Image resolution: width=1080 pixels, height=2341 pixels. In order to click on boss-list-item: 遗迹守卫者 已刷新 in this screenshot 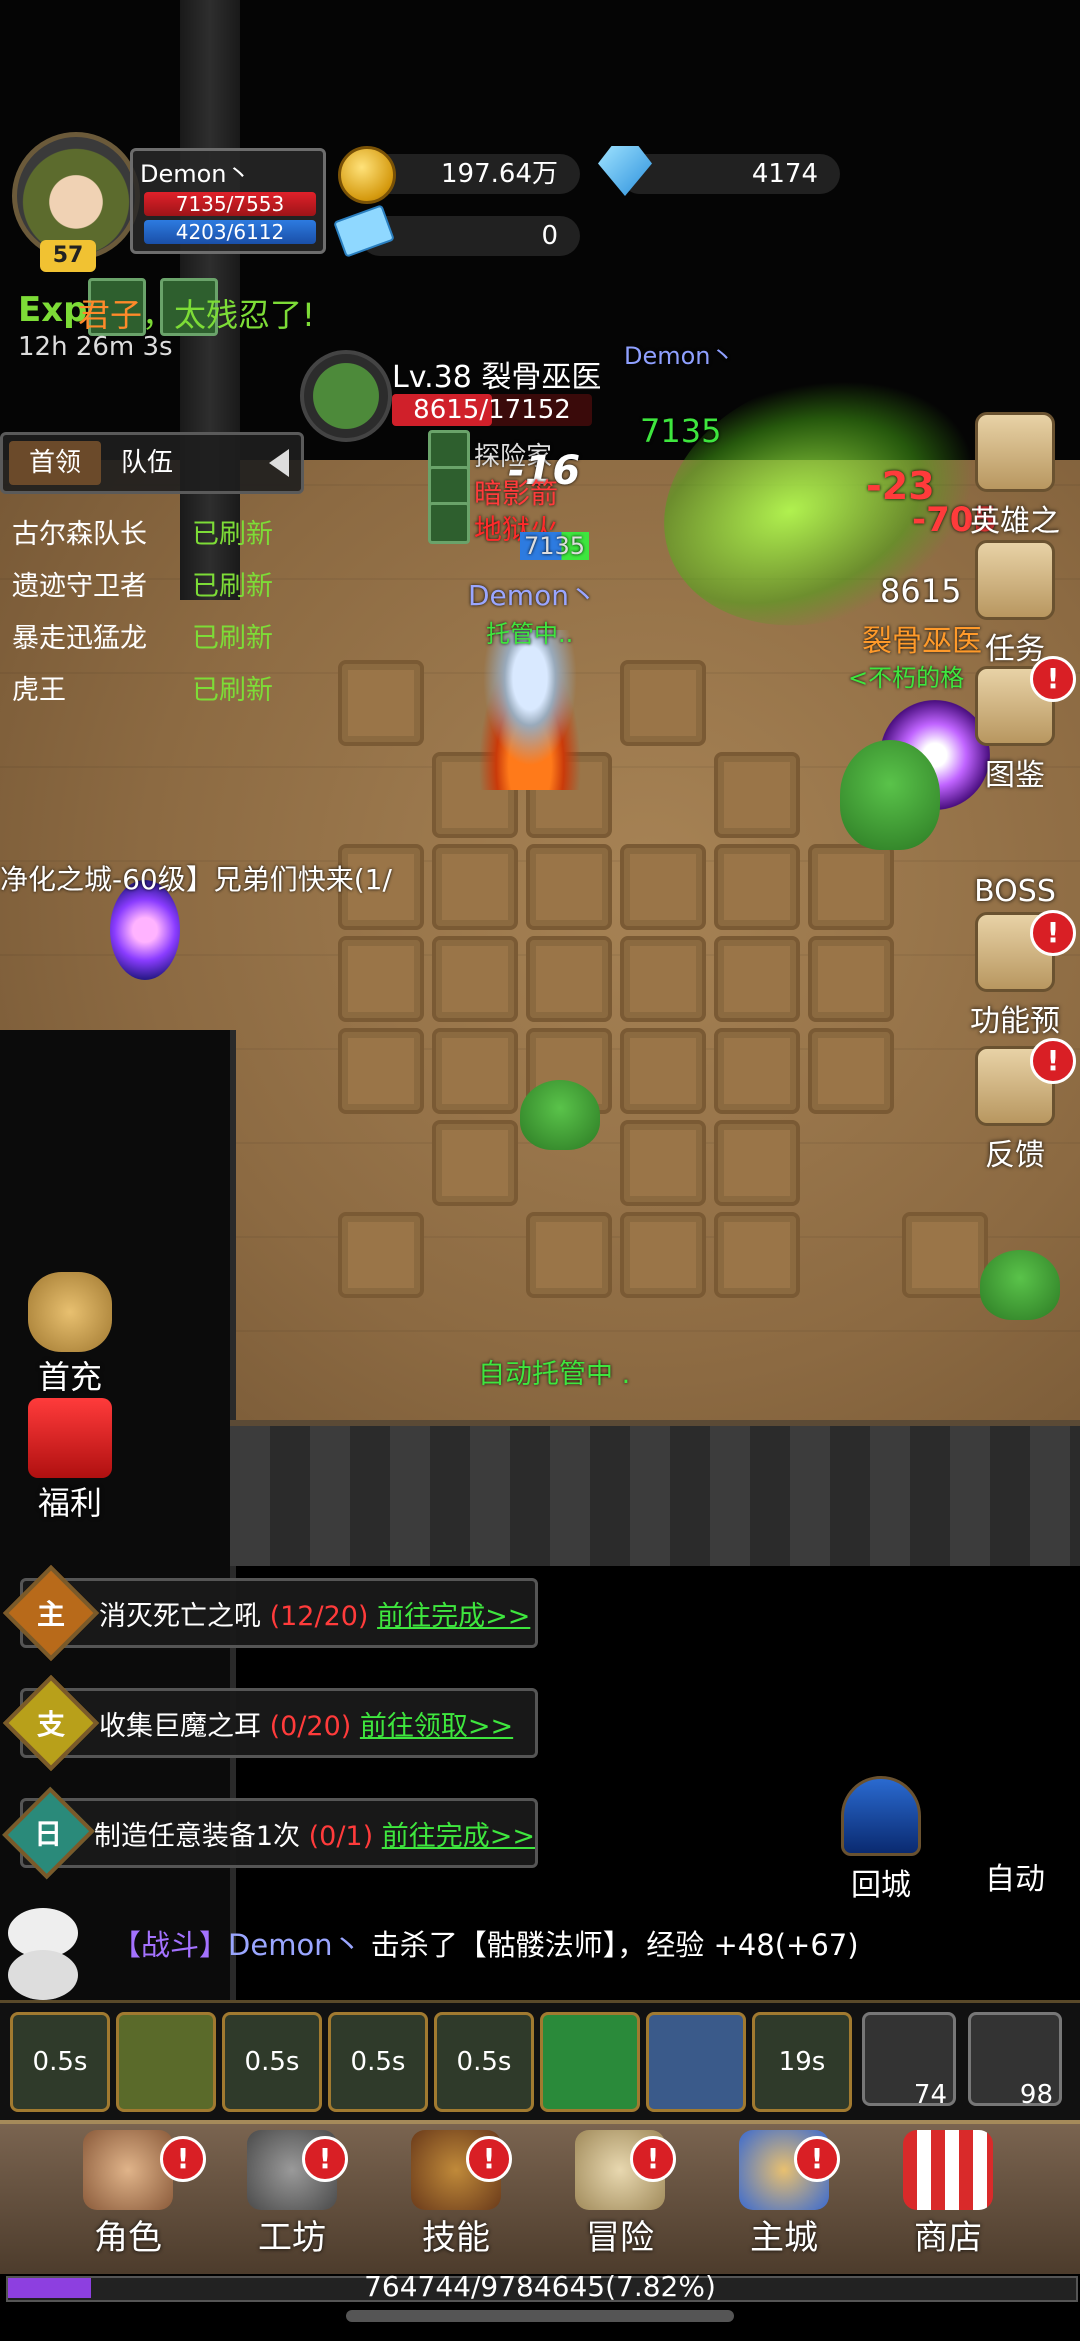, I will do `click(147, 583)`.